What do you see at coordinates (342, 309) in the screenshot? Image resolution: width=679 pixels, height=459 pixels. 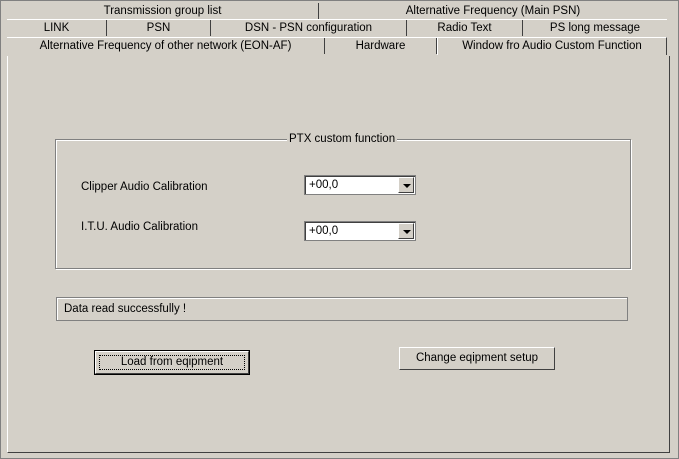 I see `status-field: Data read successfully !` at bounding box center [342, 309].